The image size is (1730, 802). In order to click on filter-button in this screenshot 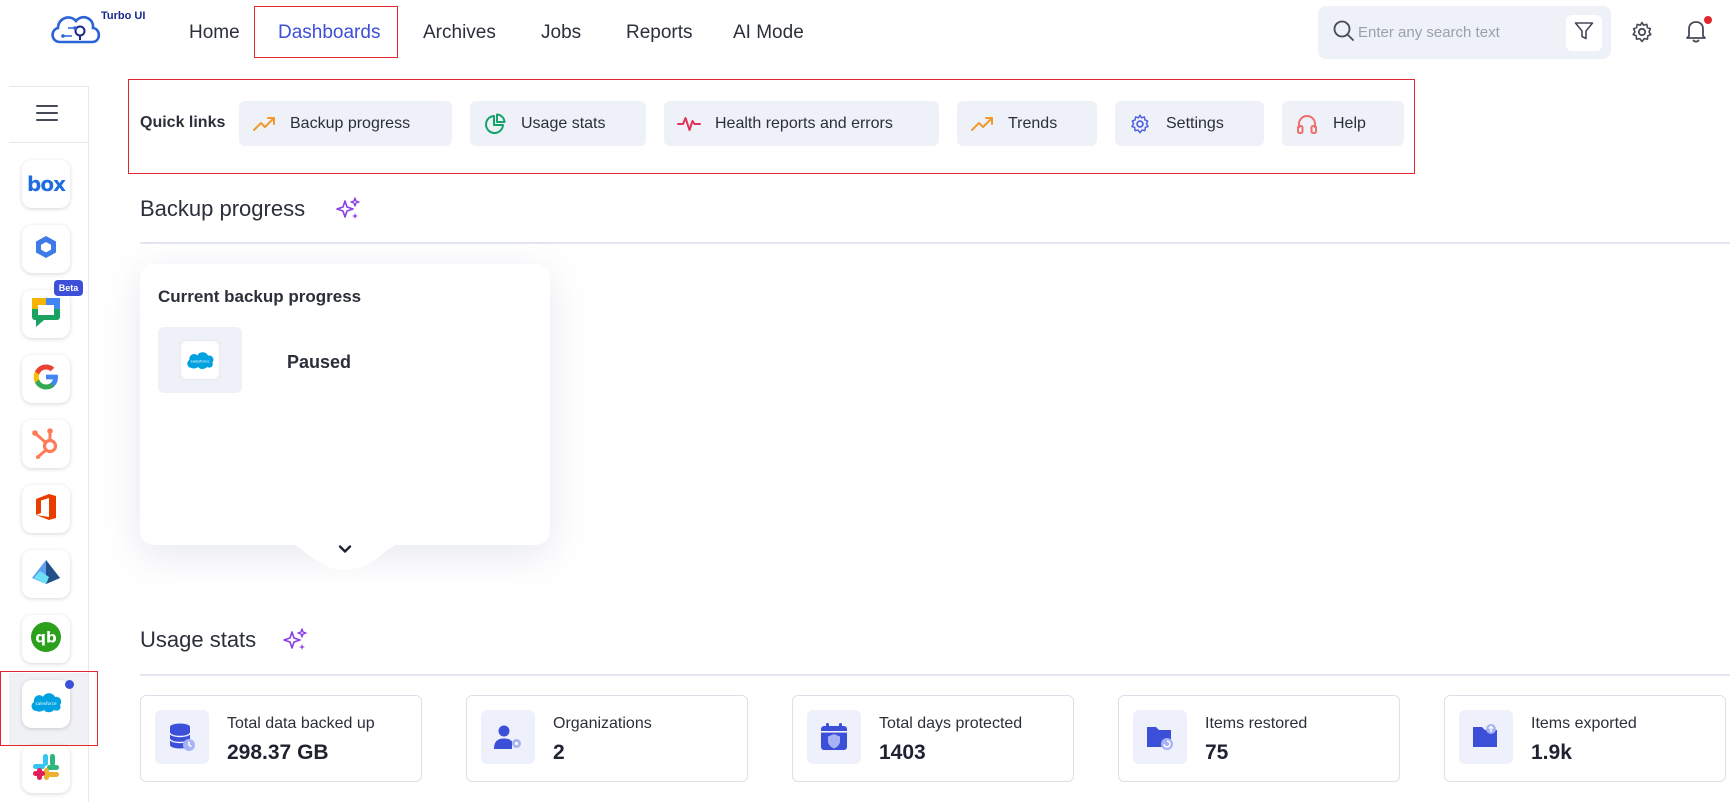, I will do `click(1584, 33)`.